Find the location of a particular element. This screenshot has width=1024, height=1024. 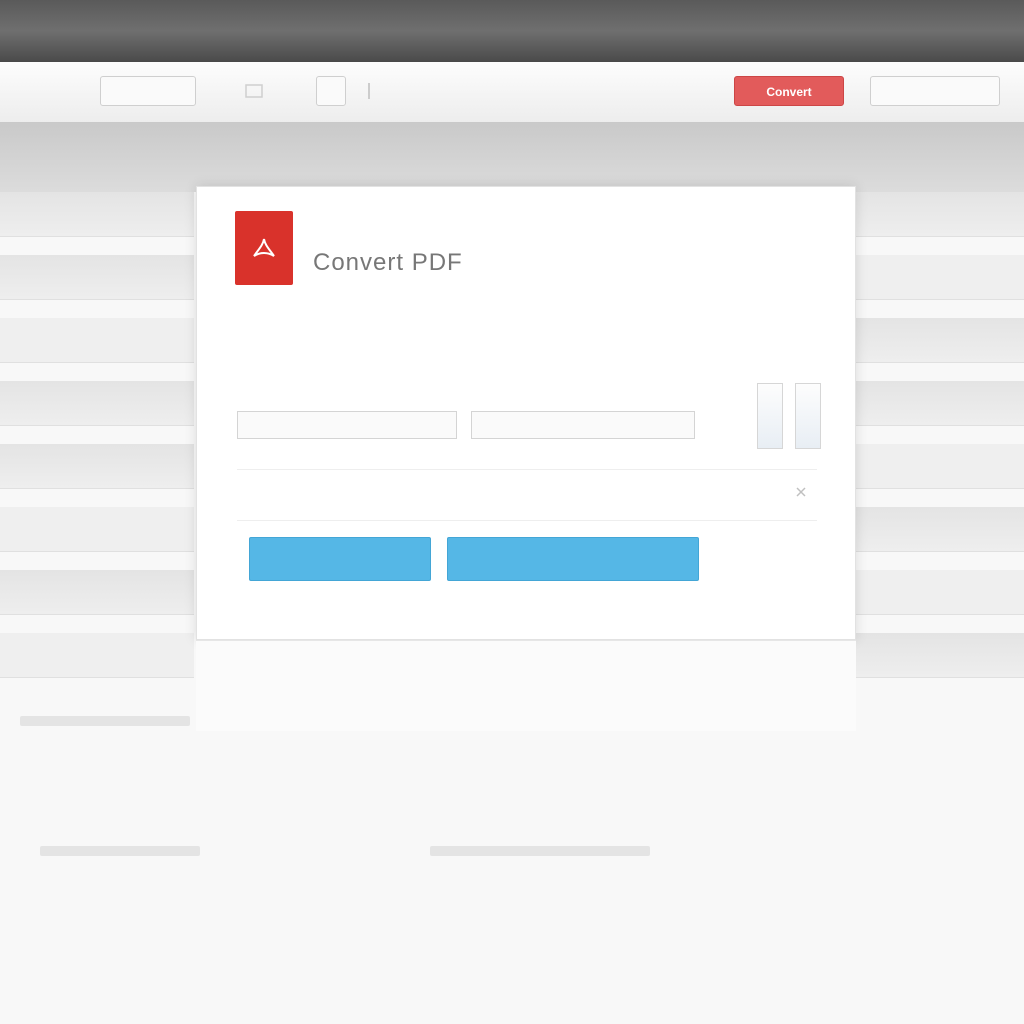

header-band is located at coordinates (512, 157).